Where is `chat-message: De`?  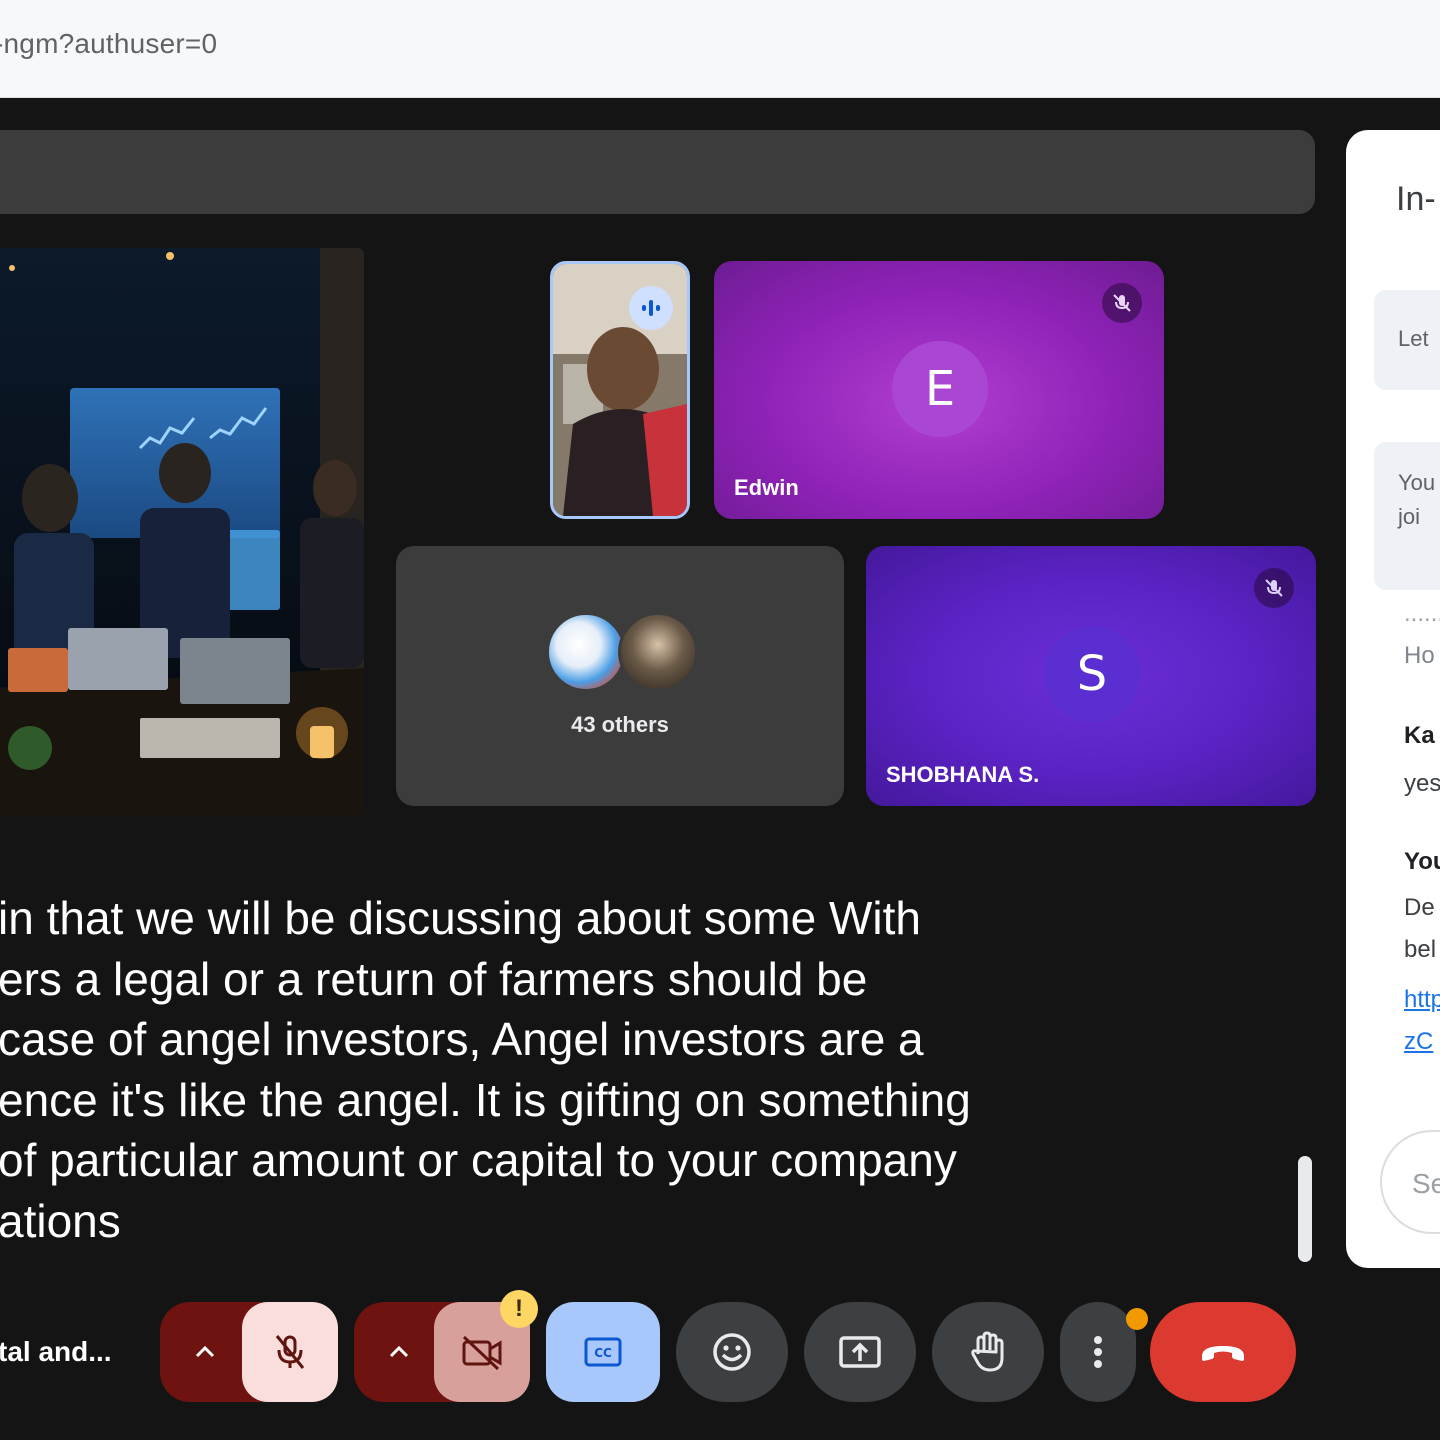
chat-message: De is located at coordinates (1419, 907).